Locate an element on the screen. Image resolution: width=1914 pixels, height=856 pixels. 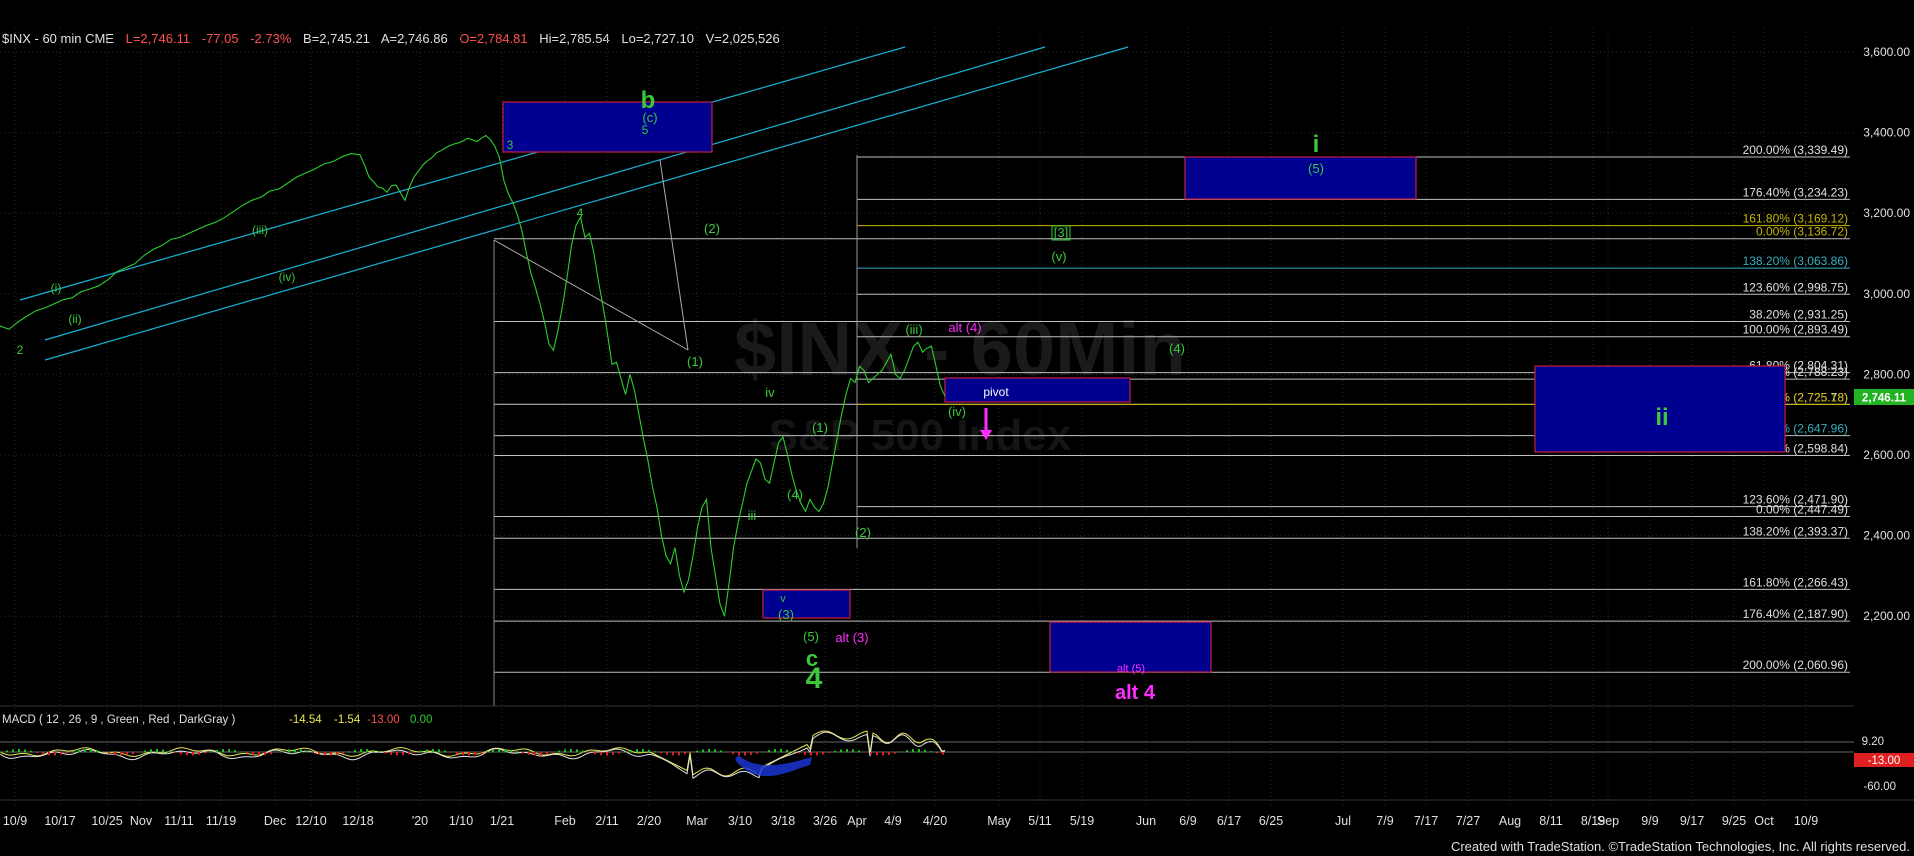
time-axis-tick: 8/11 is located at coordinates (1550, 821).